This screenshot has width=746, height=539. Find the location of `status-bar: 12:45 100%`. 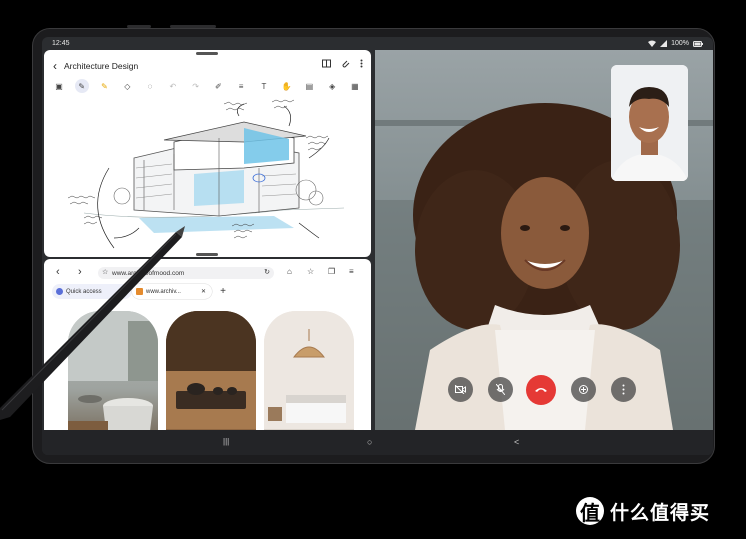

status-bar: 12:45 100% is located at coordinates (377, 44).